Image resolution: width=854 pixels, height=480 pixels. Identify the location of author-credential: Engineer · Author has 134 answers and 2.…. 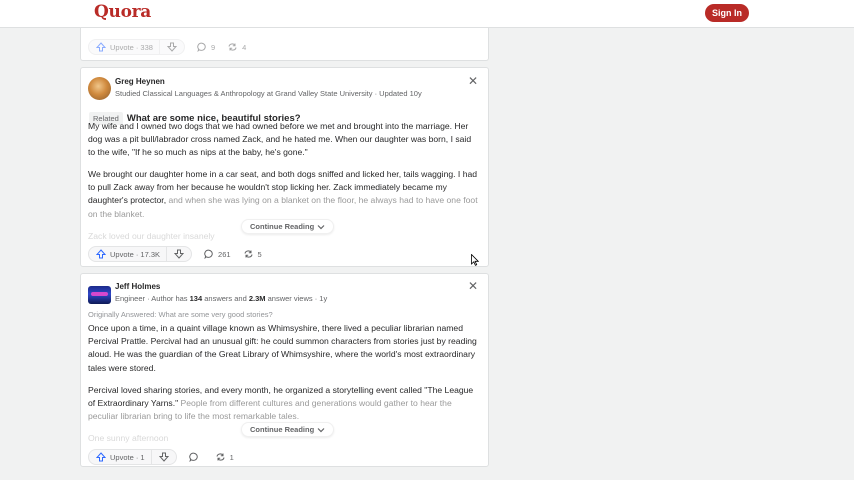
(221, 298).